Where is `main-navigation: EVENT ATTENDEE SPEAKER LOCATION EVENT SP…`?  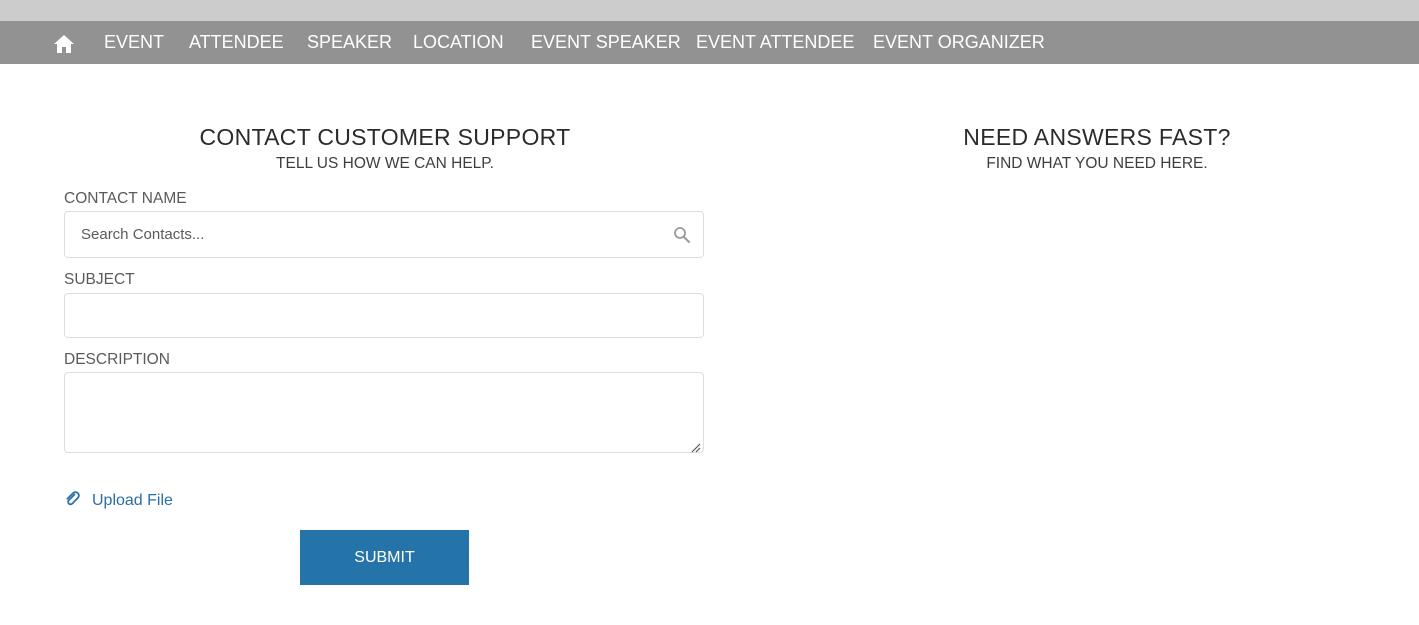
main-navigation: EVENT ATTENDEE SPEAKER LOCATION EVENT SP… is located at coordinates (709, 42).